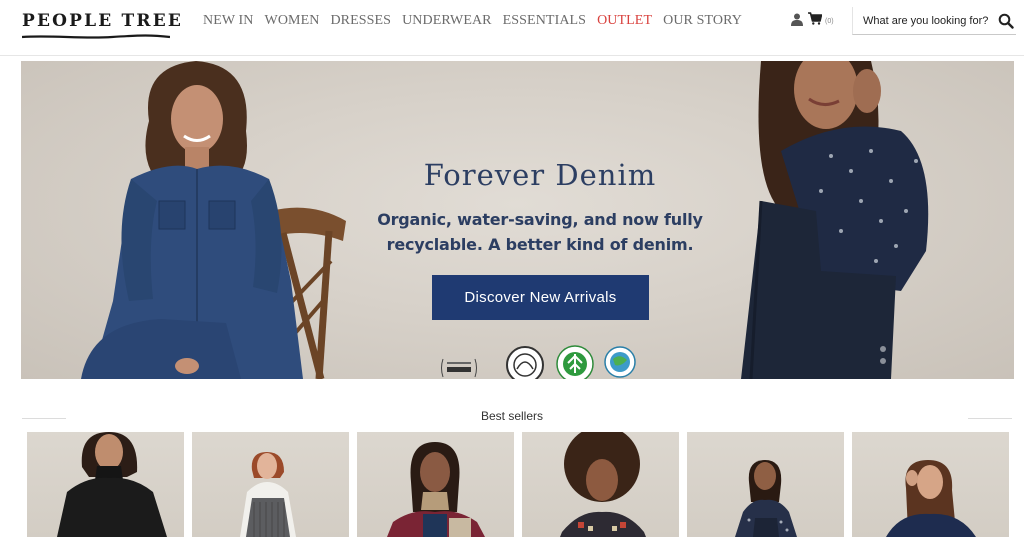 The image size is (1024, 537). Describe the element at coordinates (702, 21) in the screenshot. I see `nav-item-our-story: OUR STORY` at that location.